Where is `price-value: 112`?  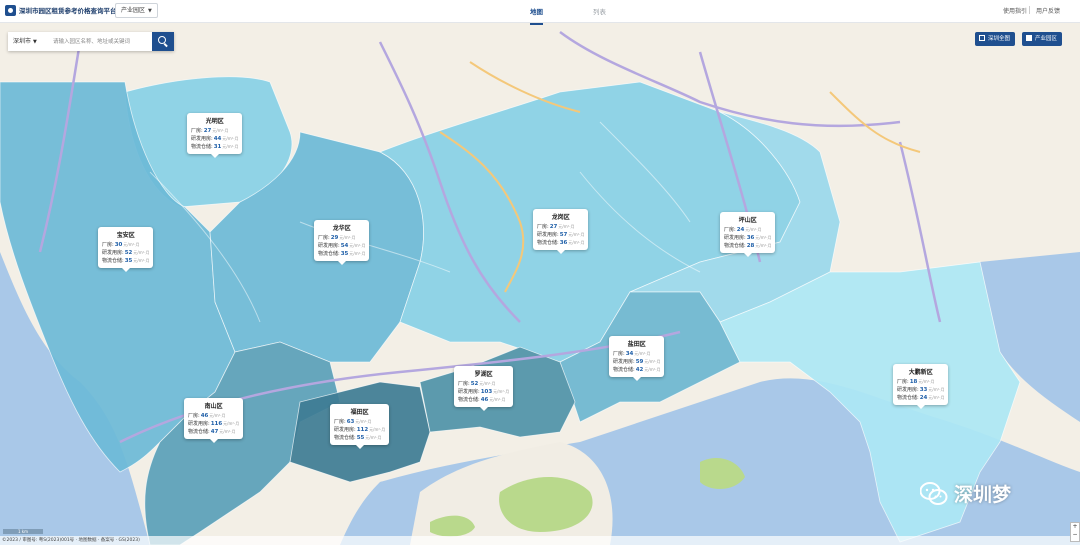 price-value: 112 is located at coordinates (362, 430).